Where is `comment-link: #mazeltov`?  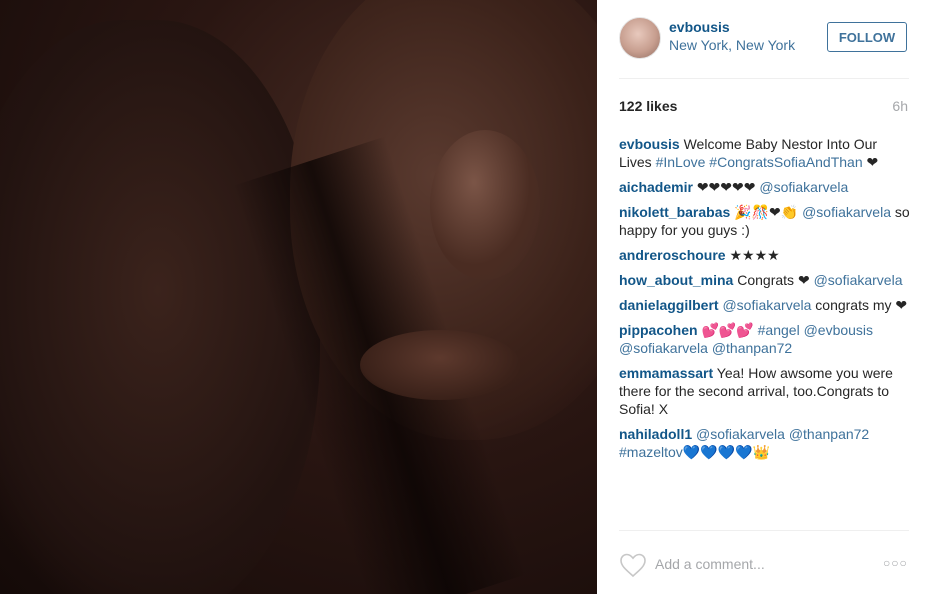
comment-link: #mazeltov is located at coordinates (651, 452).